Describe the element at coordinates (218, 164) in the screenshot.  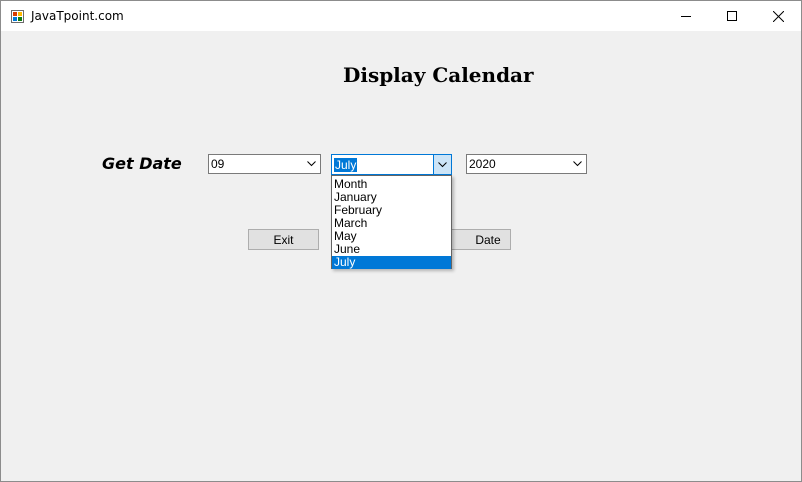
I see `day-combobox-value: 09` at that location.